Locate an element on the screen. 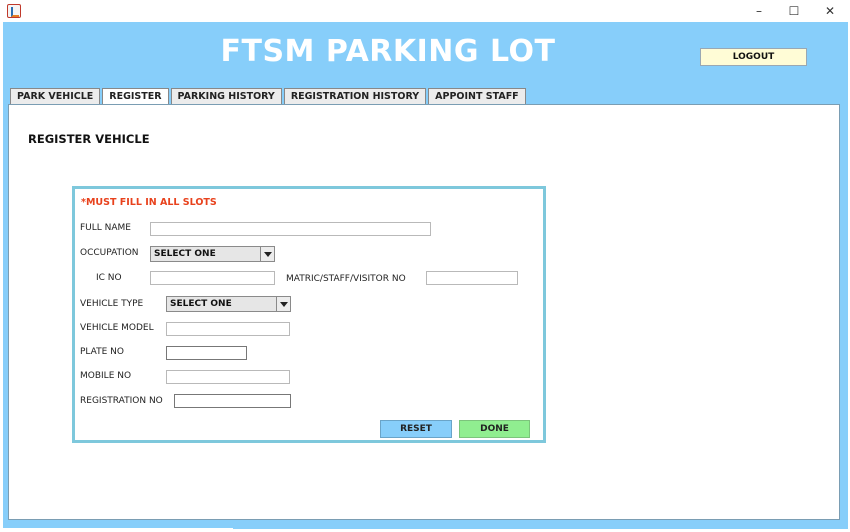 This screenshot has height=532, width=850. mobile-no-field is located at coordinates (228, 377).